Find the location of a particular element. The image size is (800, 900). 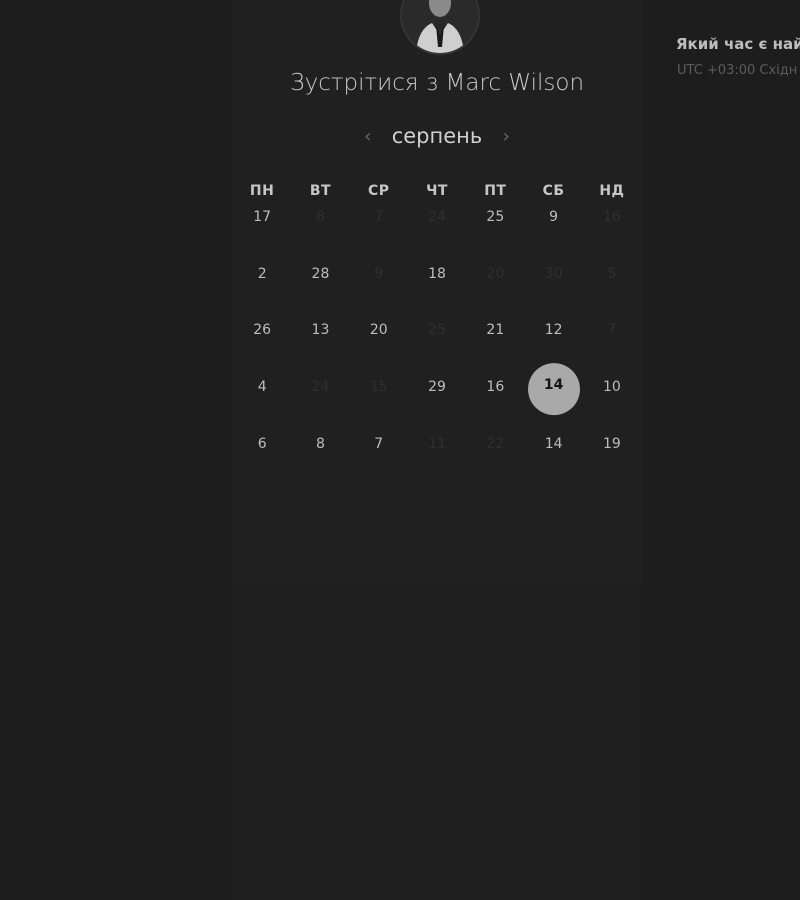

chevron-right-icon: › is located at coordinates (506, 136).